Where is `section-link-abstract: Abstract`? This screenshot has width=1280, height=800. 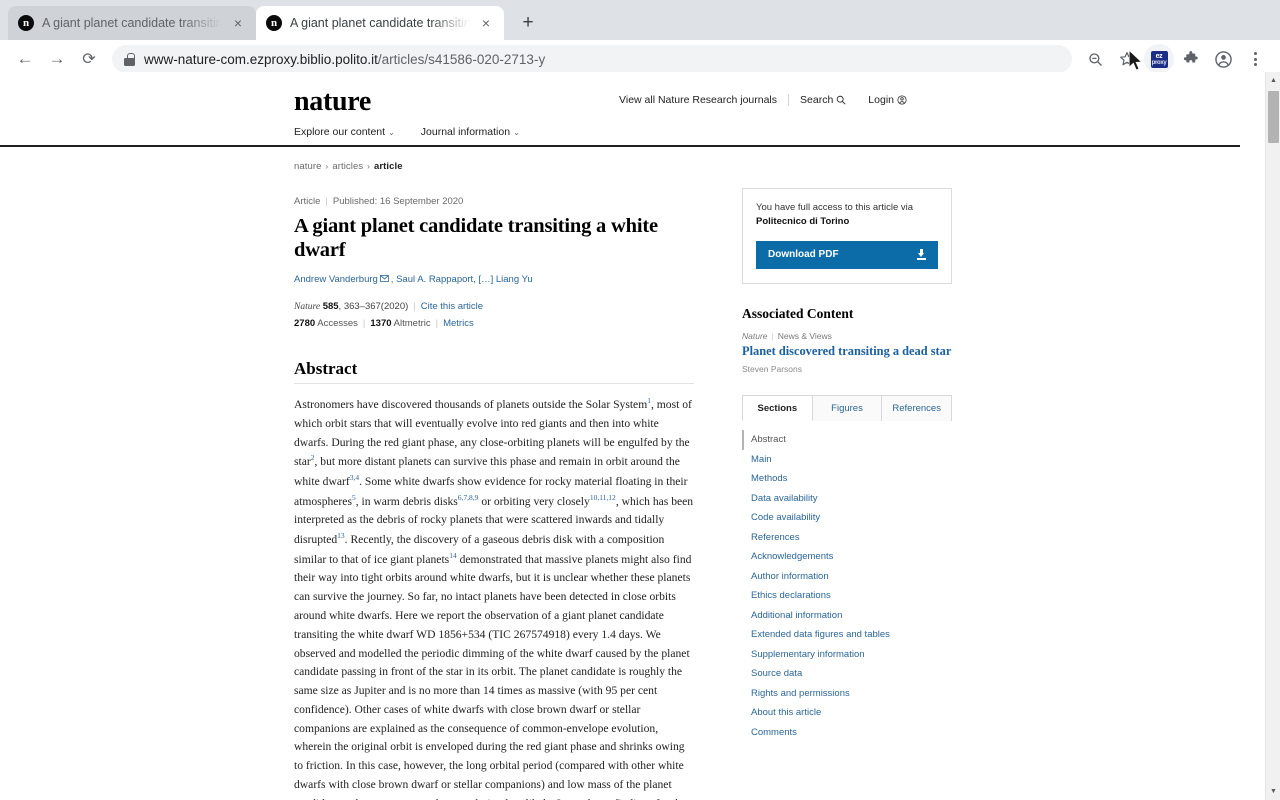 section-link-abstract: Abstract is located at coordinates (847, 440).